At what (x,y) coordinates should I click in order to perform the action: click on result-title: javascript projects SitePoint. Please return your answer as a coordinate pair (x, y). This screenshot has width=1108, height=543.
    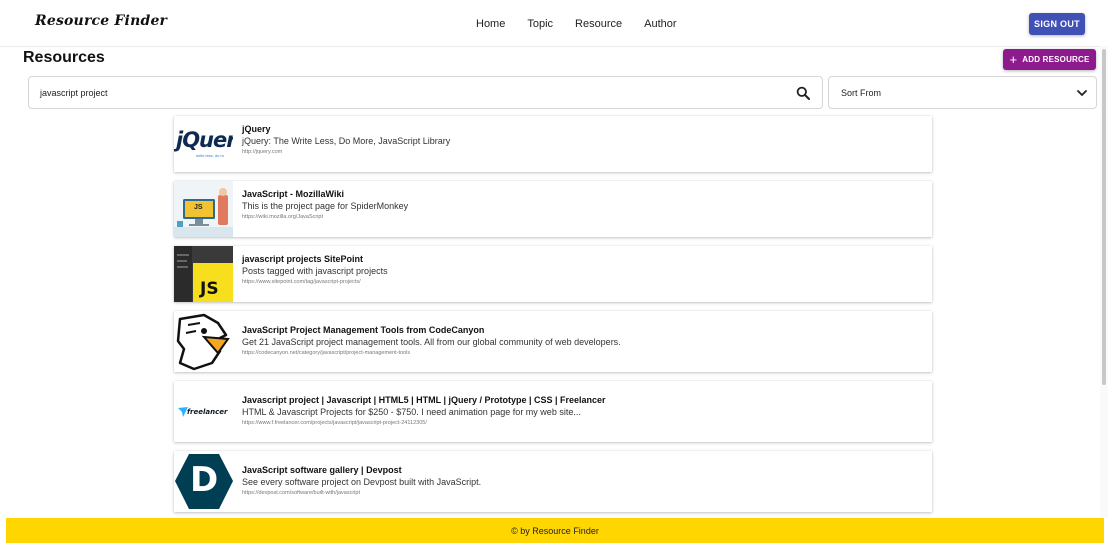
    Looking at the image, I should click on (302, 259).